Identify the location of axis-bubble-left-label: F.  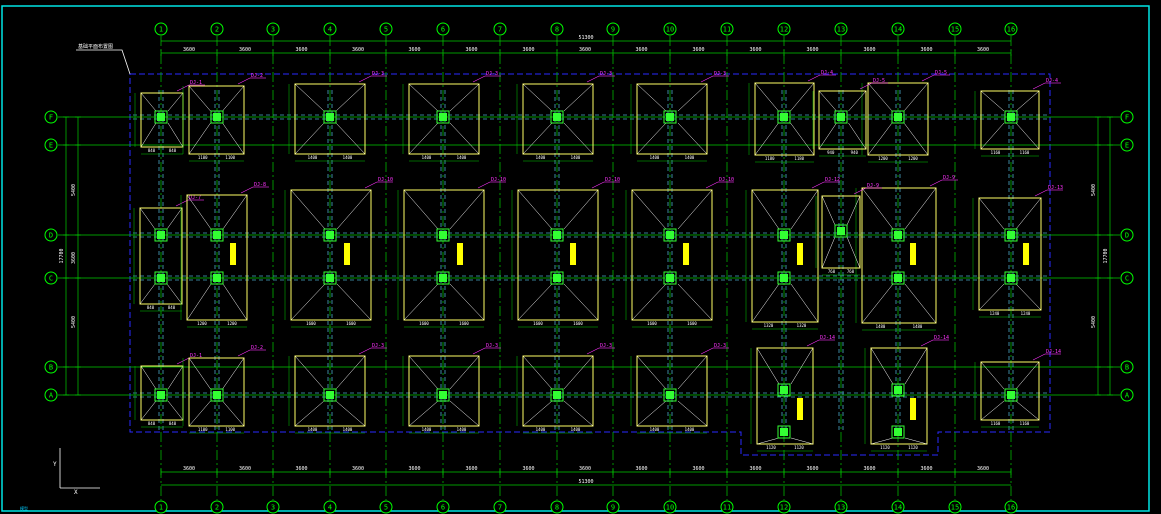
(51, 118).